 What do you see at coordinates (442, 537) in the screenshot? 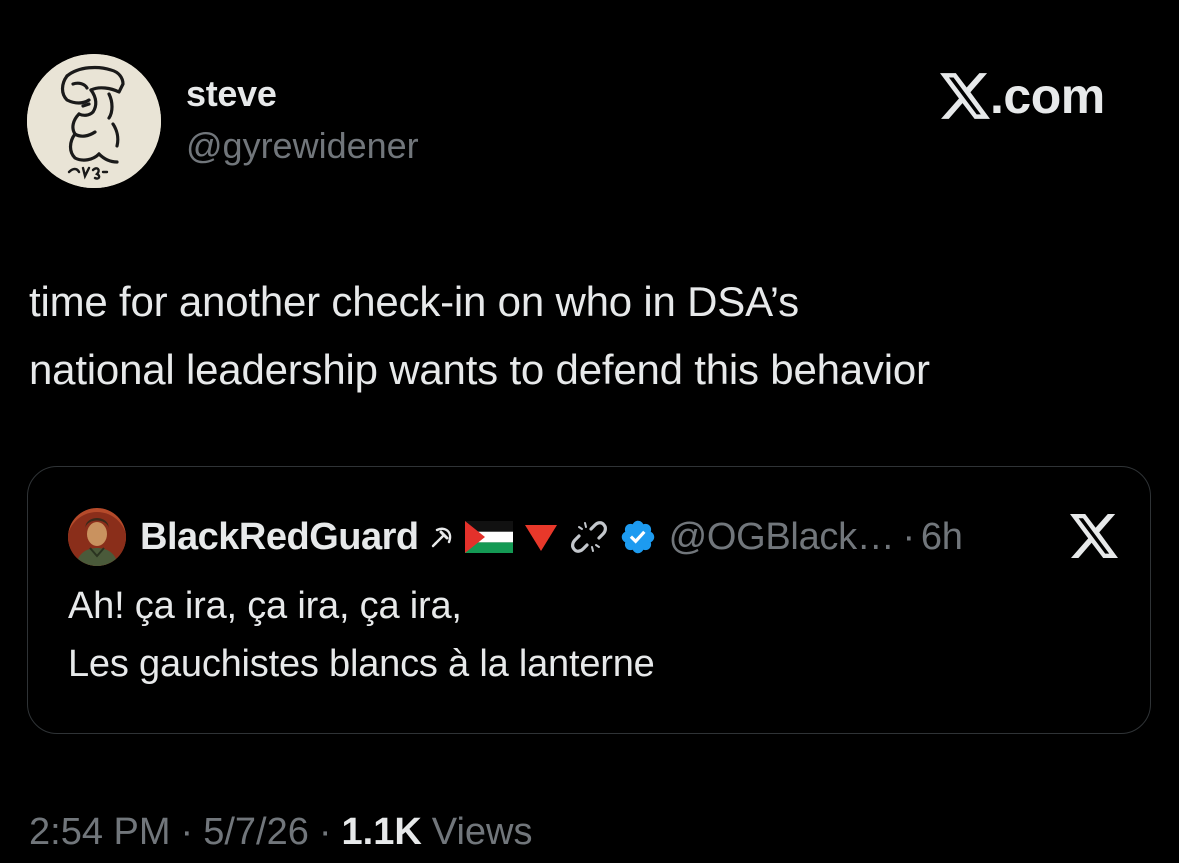
I see `hammer-sickle-icon` at bounding box center [442, 537].